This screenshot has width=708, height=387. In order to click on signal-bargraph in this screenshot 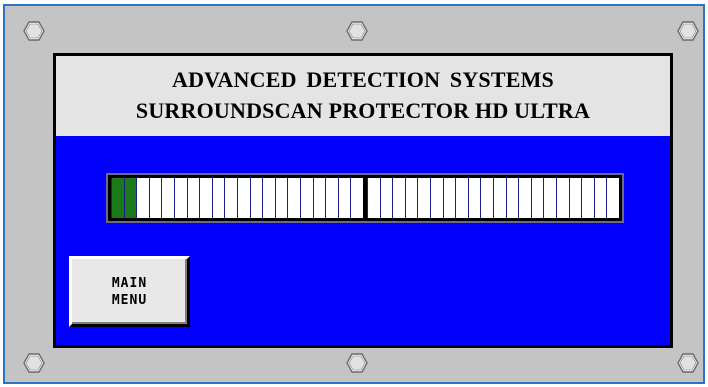, I will do `click(365, 198)`.